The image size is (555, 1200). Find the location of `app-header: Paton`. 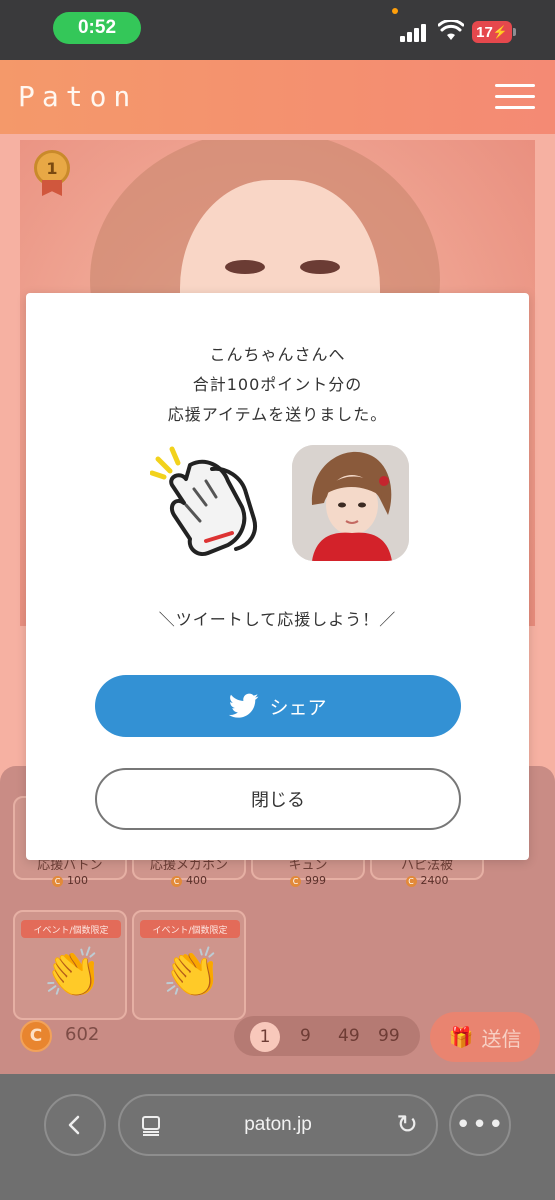

app-header: Paton is located at coordinates (277, 97).